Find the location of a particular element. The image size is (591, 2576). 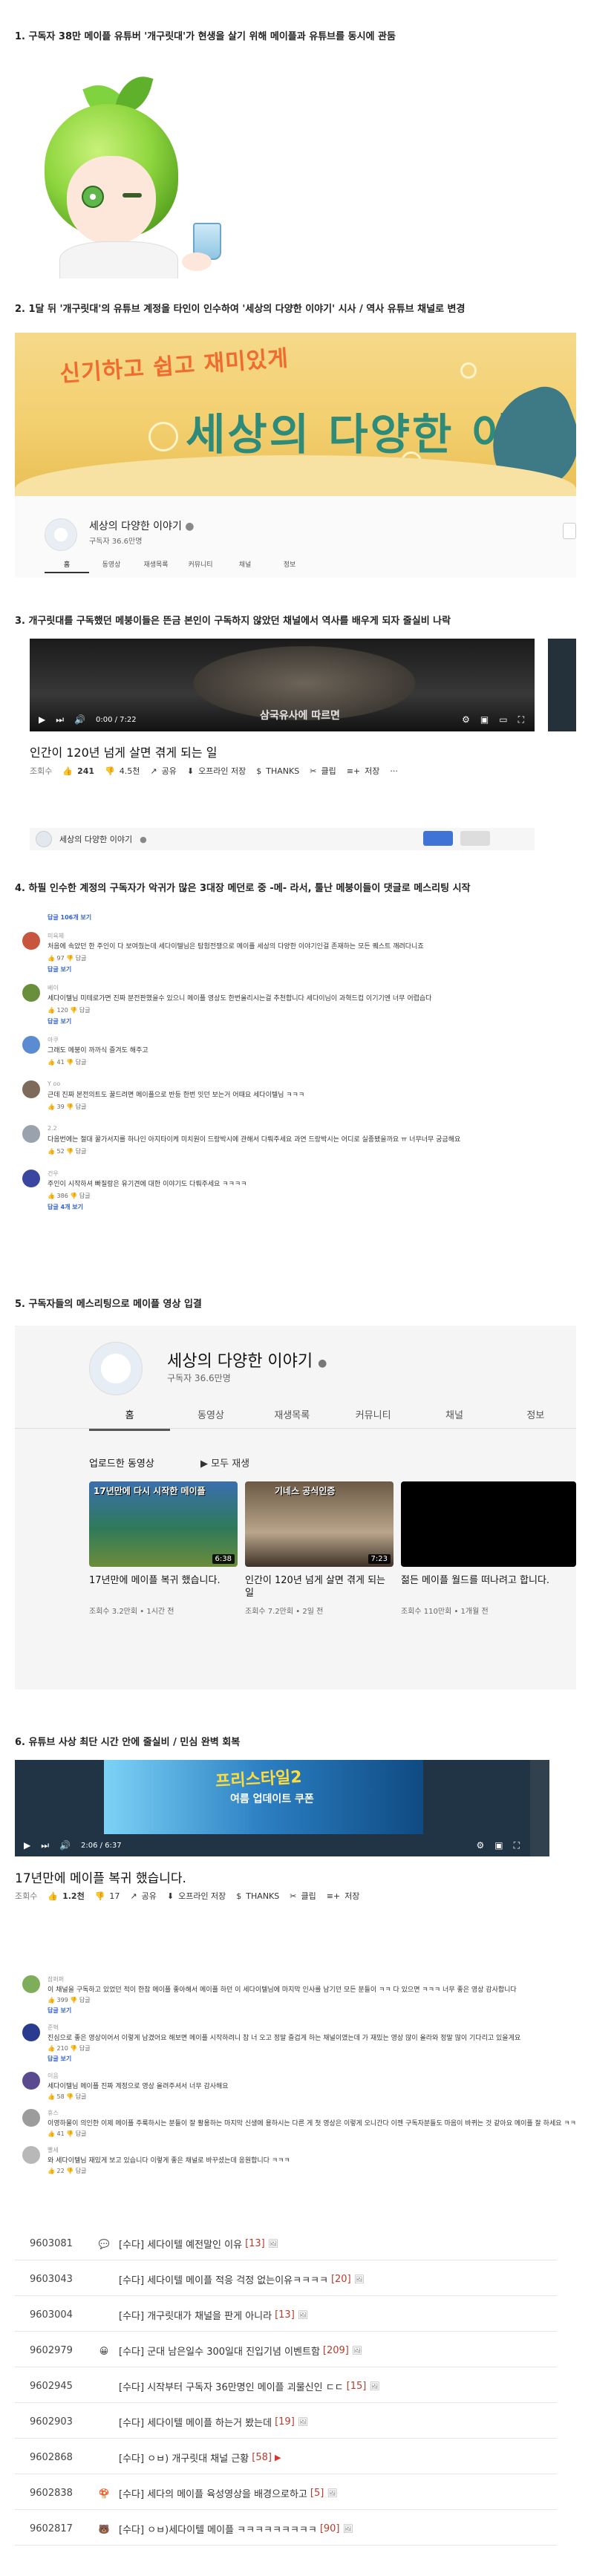

tab-community: 커뮤니티 is located at coordinates (200, 566).